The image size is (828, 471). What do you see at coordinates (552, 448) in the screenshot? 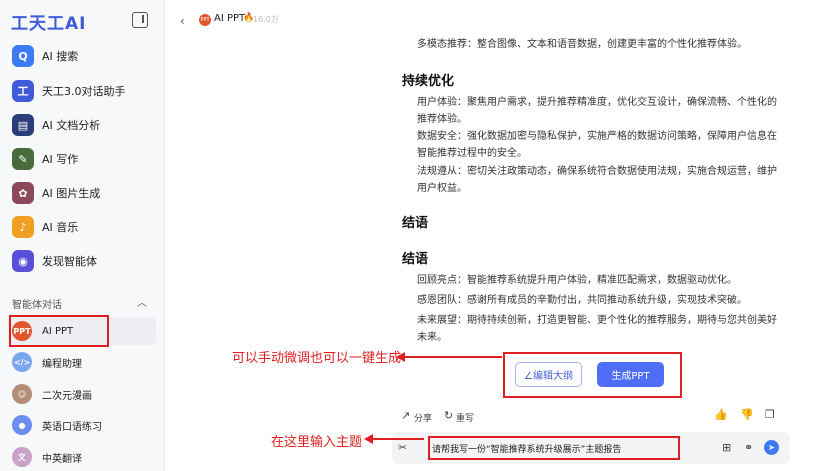
I see `topic-input` at bounding box center [552, 448].